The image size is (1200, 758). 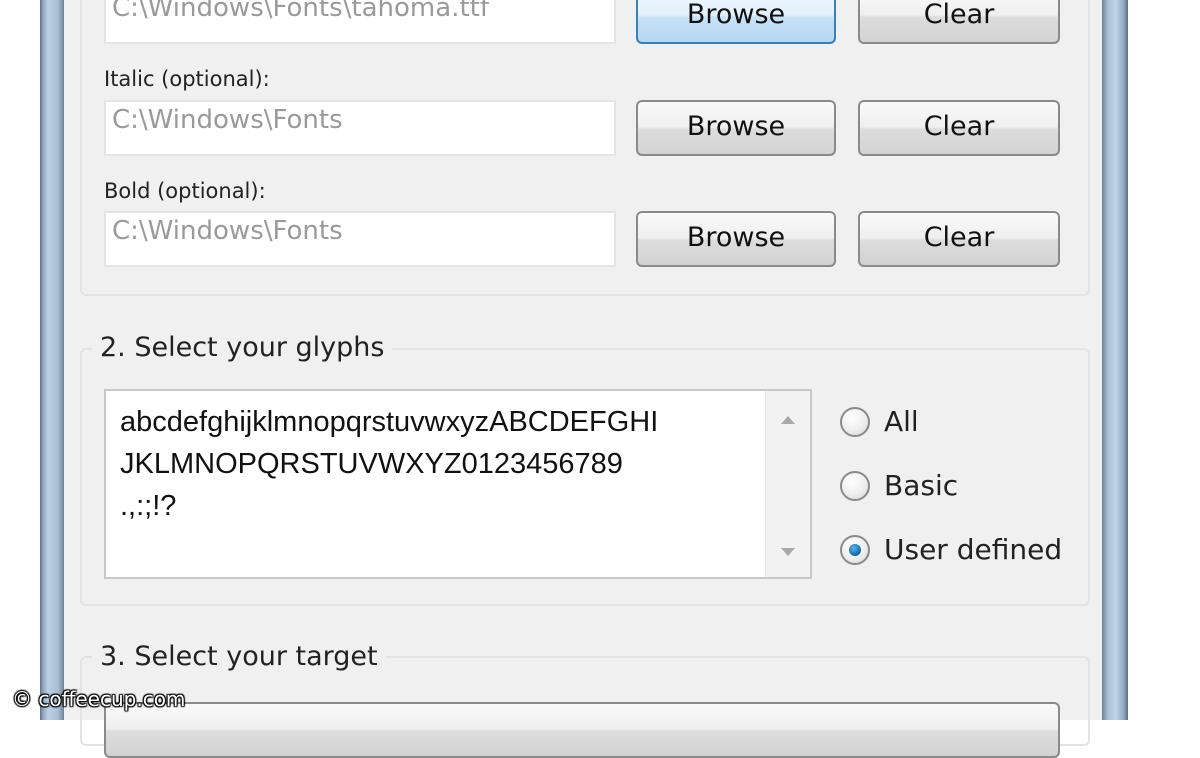 What do you see at coordinates (855, 422) in the screenshot?
I see `radio-all-icon` at bounding box center [855, 422].